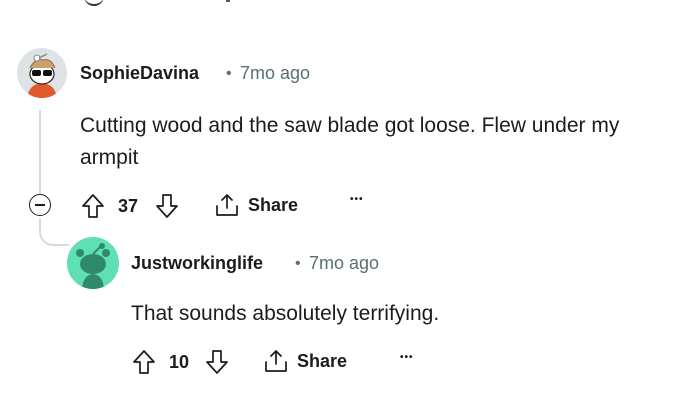 This screenshot has width=686, height=406. I want to click on thread-line-branch, so click(54, 232).